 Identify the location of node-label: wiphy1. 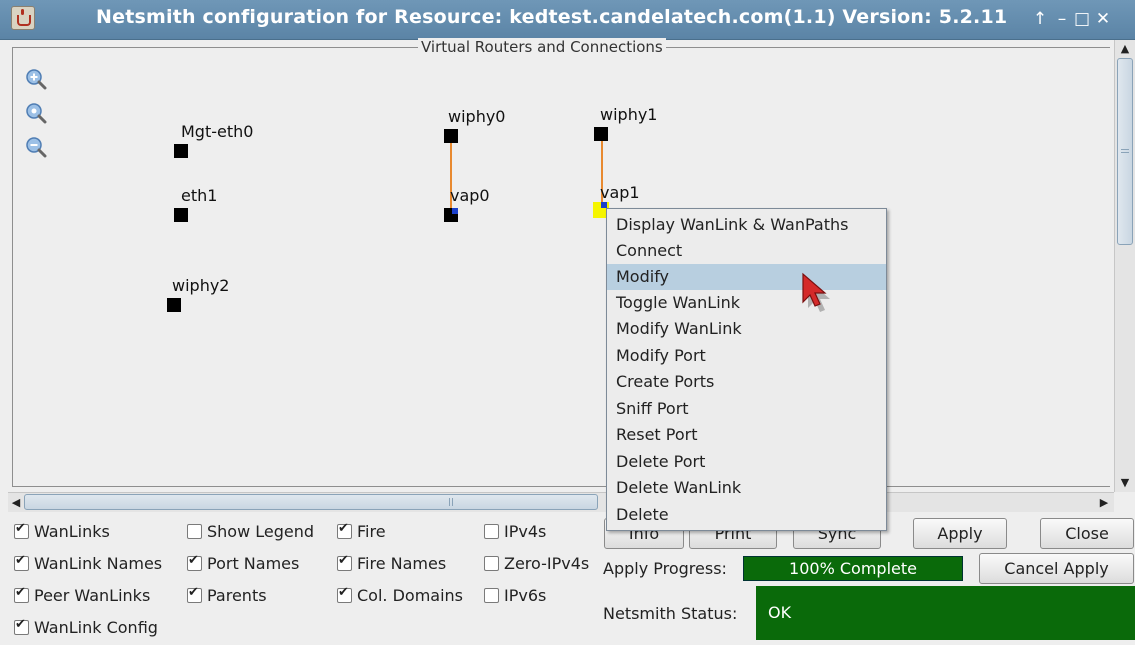
(629, 114).